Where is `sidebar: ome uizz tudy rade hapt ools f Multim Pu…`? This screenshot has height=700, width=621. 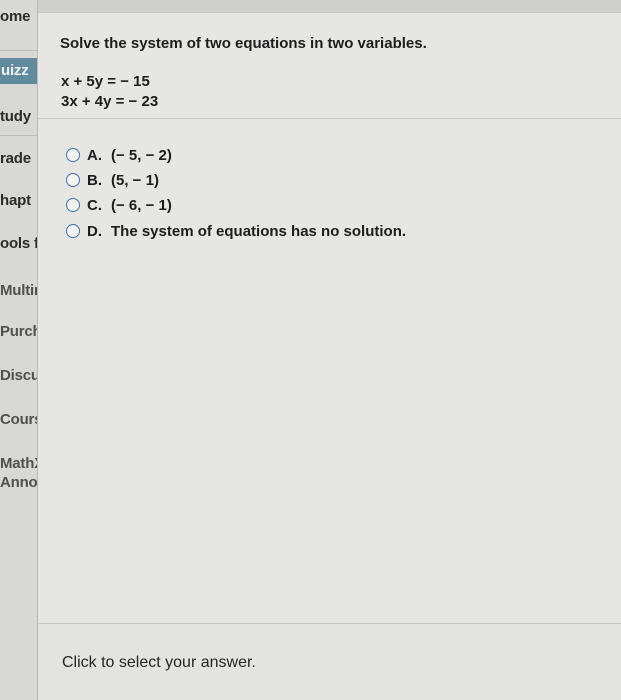 sidebar: ome uizz tudy rade hapt ools f Multim Pu… is located at coordinates (19, 350).